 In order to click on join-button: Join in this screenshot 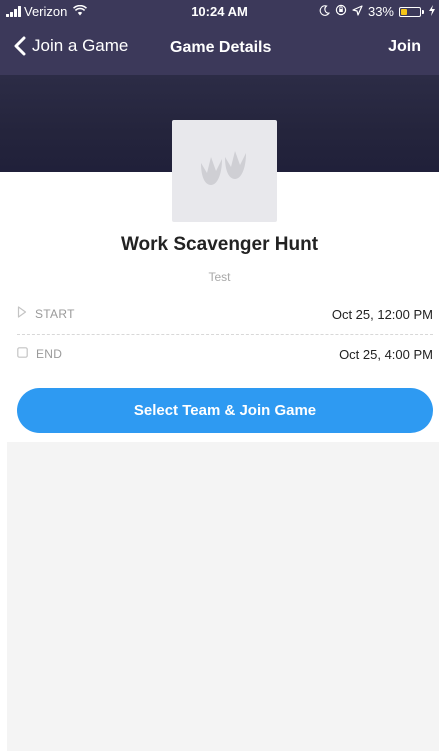, I will do `click(404, 47)`.